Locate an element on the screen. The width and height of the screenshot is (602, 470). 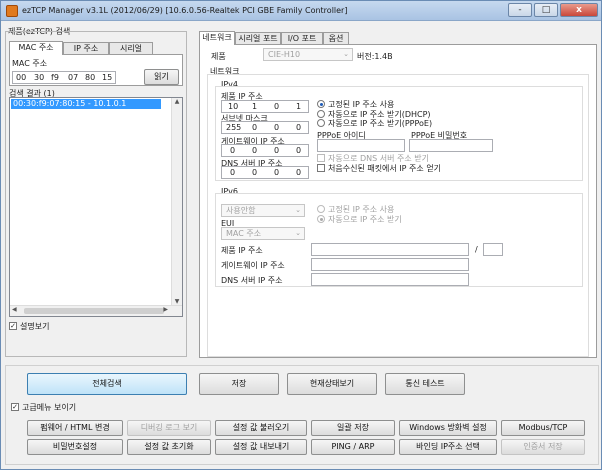
pppoe-password-input is located at coordinates (451, 145).